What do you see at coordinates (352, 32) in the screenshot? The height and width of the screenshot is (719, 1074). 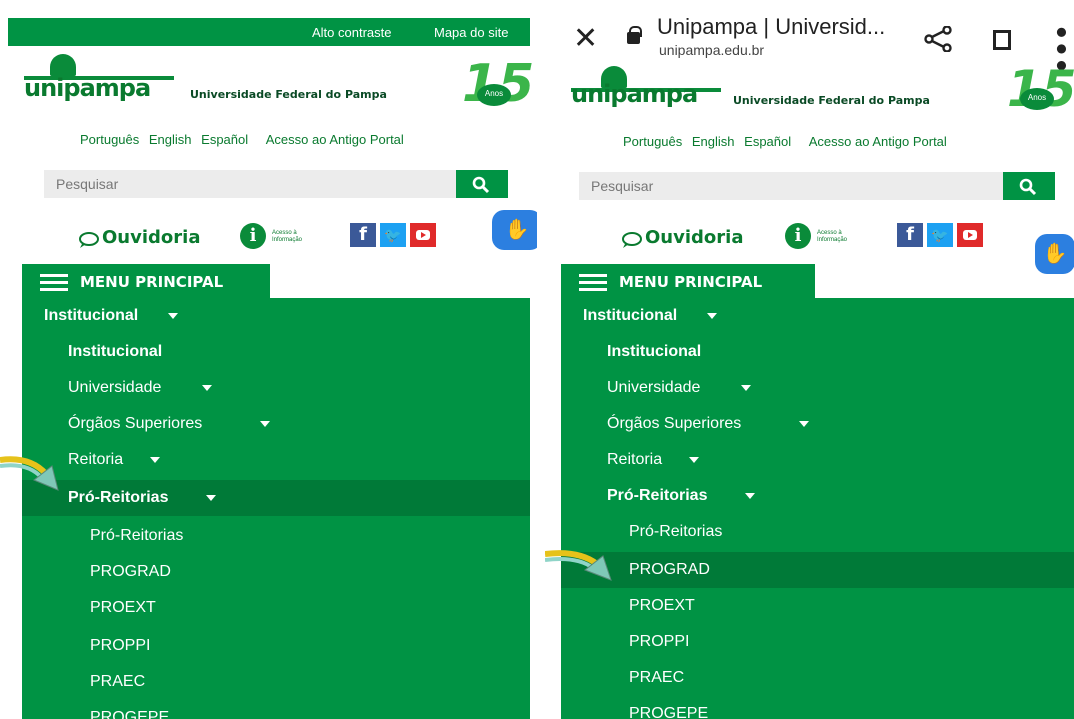 I see `high-contrast-link: Alto contraste` at bounding box center [352, 32].